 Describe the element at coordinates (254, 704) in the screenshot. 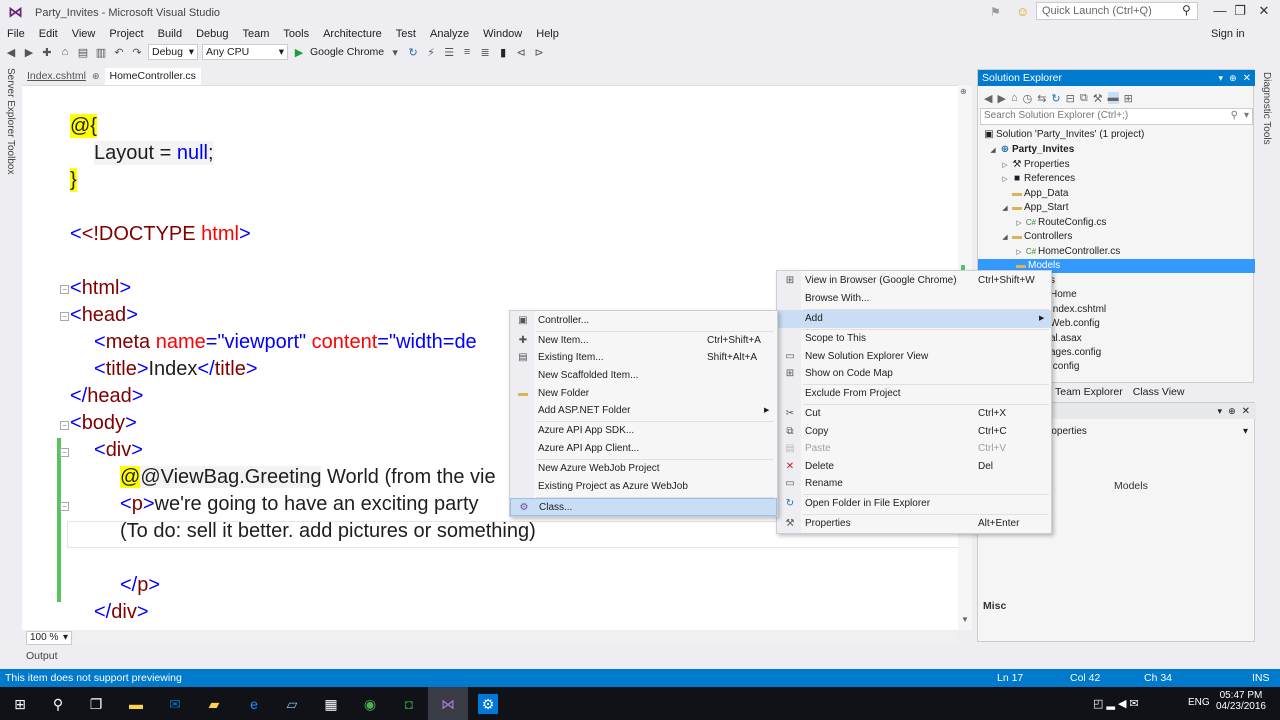

I see `edge-browser-icon: e` at that location.